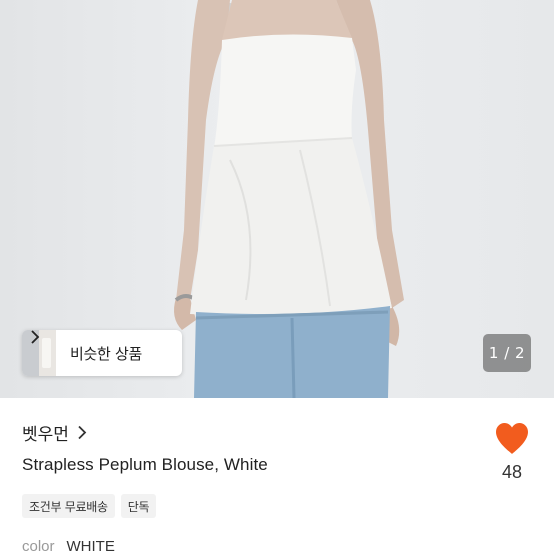  I want to click on shop-name: 벳우먼, so click(45, 435).